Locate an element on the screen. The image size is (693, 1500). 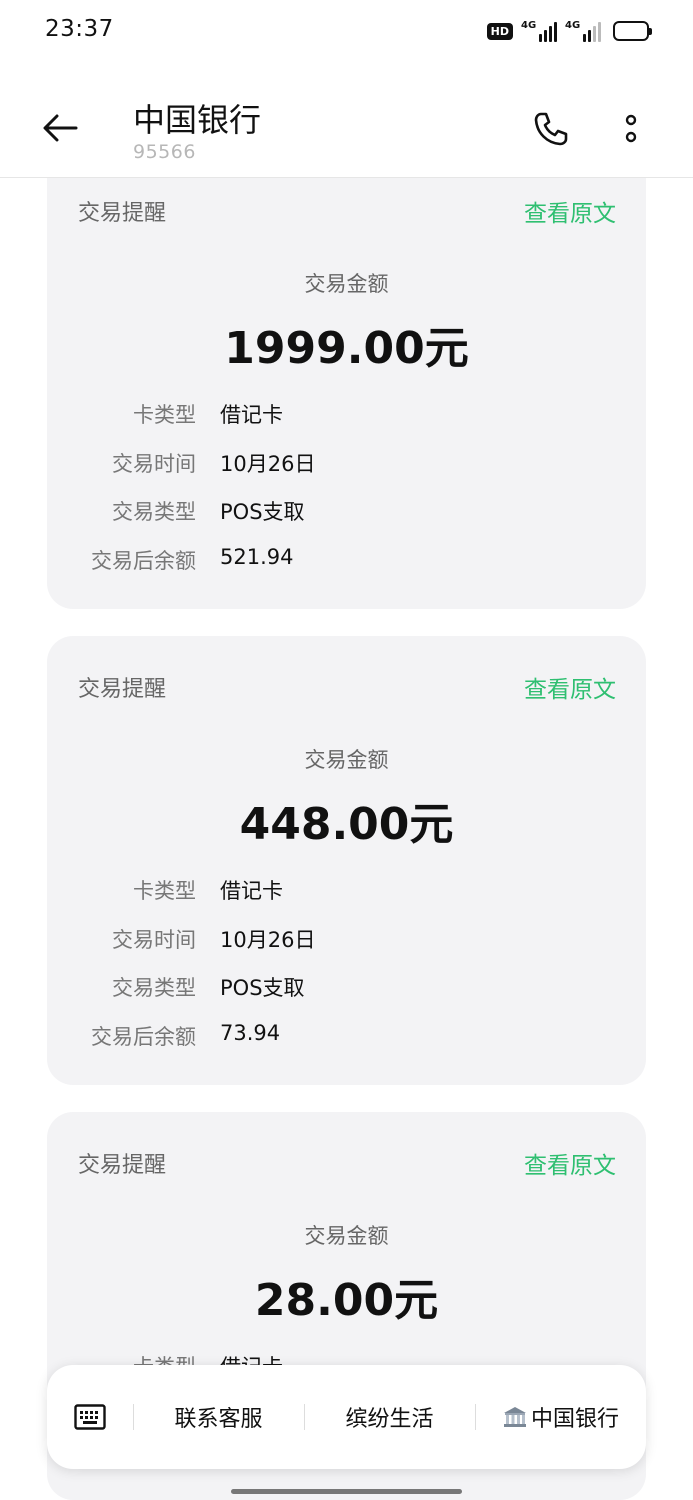
menu-bank-of-china: 中国银行 is located at coordinates (560, 1417).